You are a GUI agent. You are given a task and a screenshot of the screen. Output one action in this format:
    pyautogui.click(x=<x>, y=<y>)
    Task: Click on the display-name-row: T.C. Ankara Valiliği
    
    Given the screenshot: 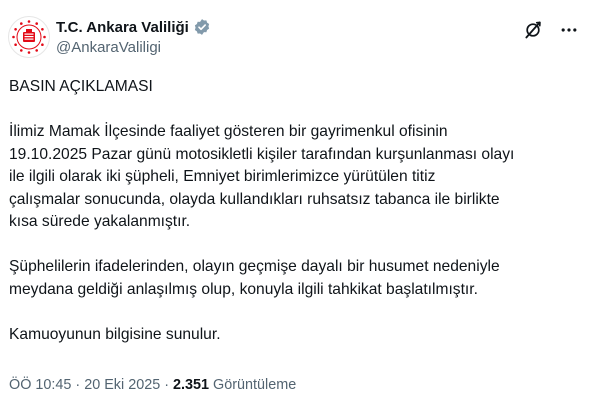 What is the action you would take?
    pyautogui.click(x=133, y=27)
    